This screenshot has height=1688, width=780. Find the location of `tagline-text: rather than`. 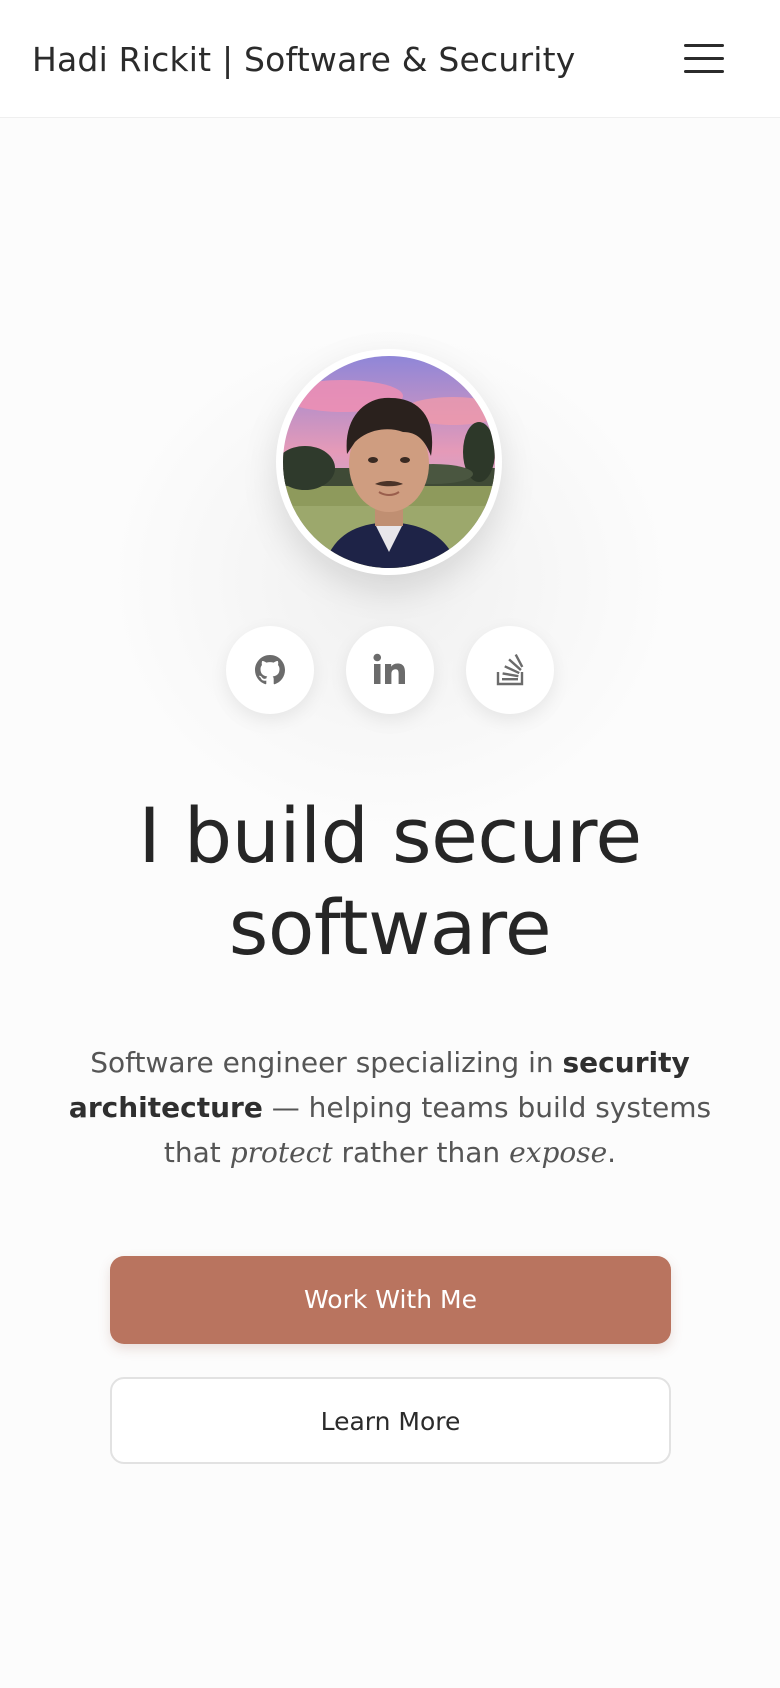

tagline-text: rather than is located at coordinates (421, 1152).